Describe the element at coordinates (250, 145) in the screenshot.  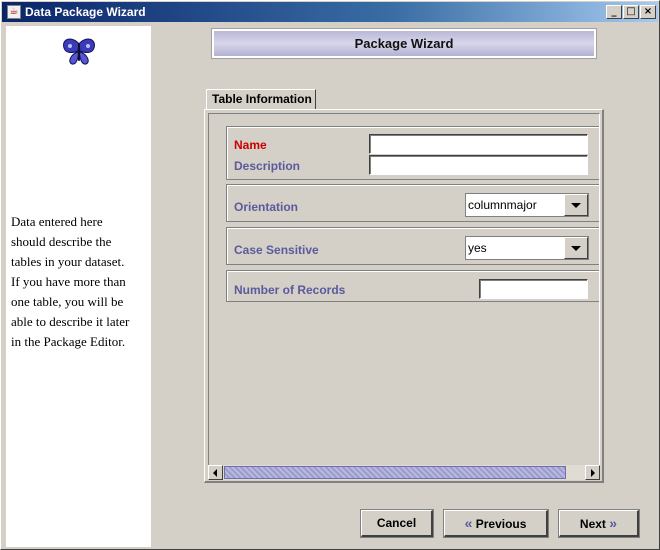
I see `name-label: Name` at that location.